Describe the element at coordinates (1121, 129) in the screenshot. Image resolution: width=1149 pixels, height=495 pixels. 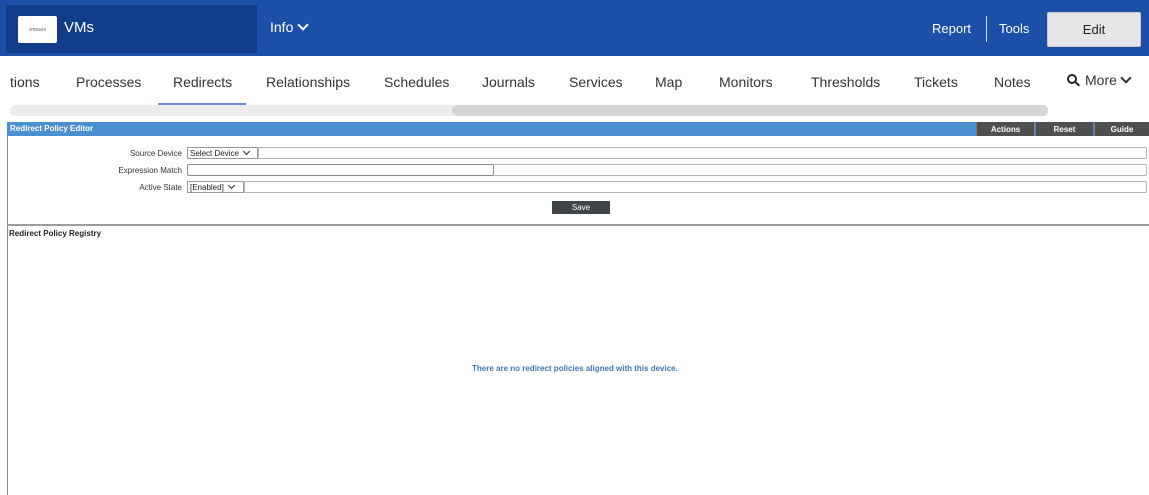
I see `guide-button: Guide` at that location.